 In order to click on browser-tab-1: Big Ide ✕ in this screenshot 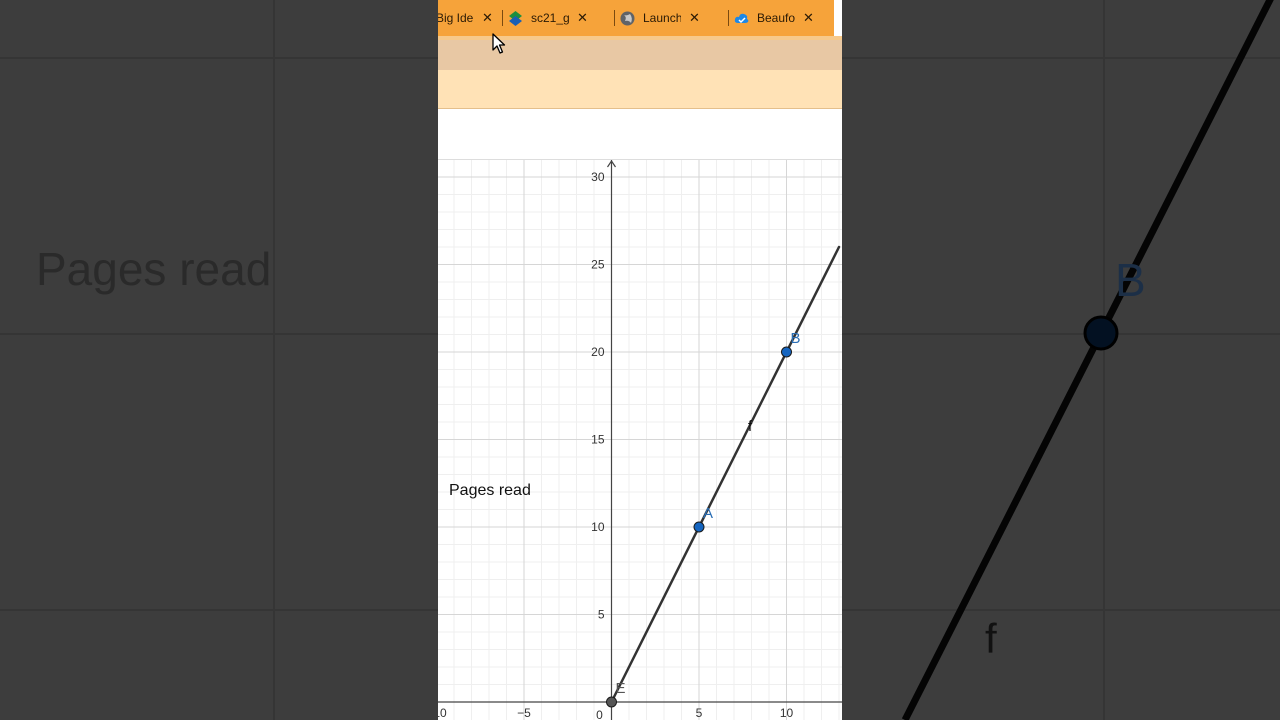, I will do `click(470, 18)`.